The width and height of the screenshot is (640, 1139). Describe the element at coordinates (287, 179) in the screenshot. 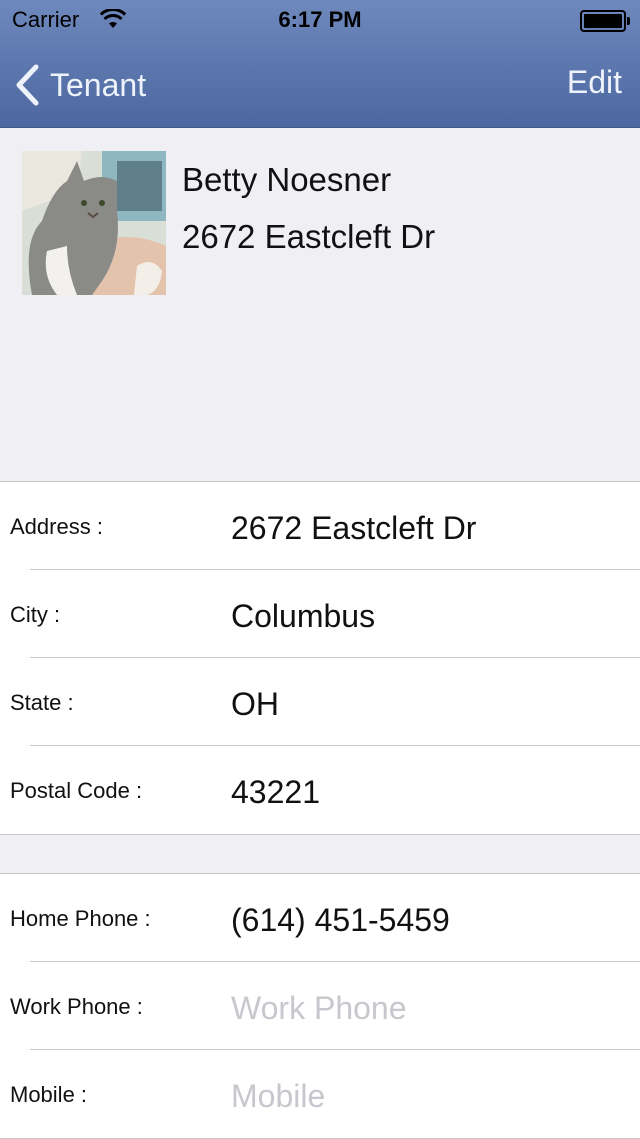

I see `tenant-name: Betty Noesner` at that location.